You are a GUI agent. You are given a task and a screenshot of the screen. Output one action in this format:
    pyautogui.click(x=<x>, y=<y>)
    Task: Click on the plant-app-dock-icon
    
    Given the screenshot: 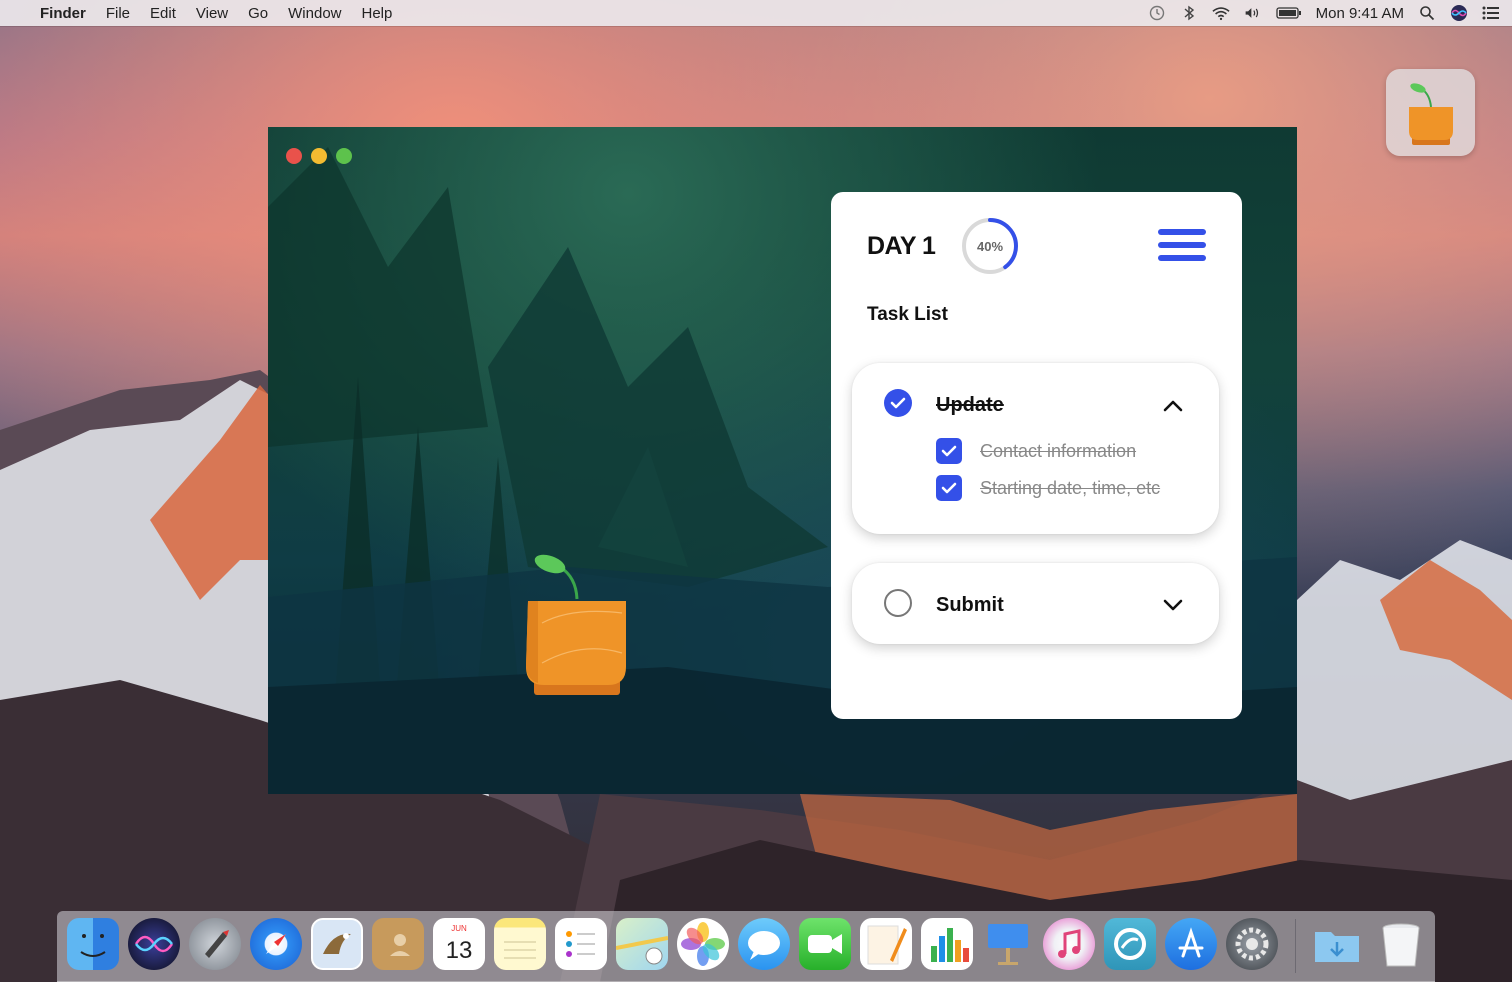 What is the action you would take?
    pyautogui.click(x=1130, y=944)
    